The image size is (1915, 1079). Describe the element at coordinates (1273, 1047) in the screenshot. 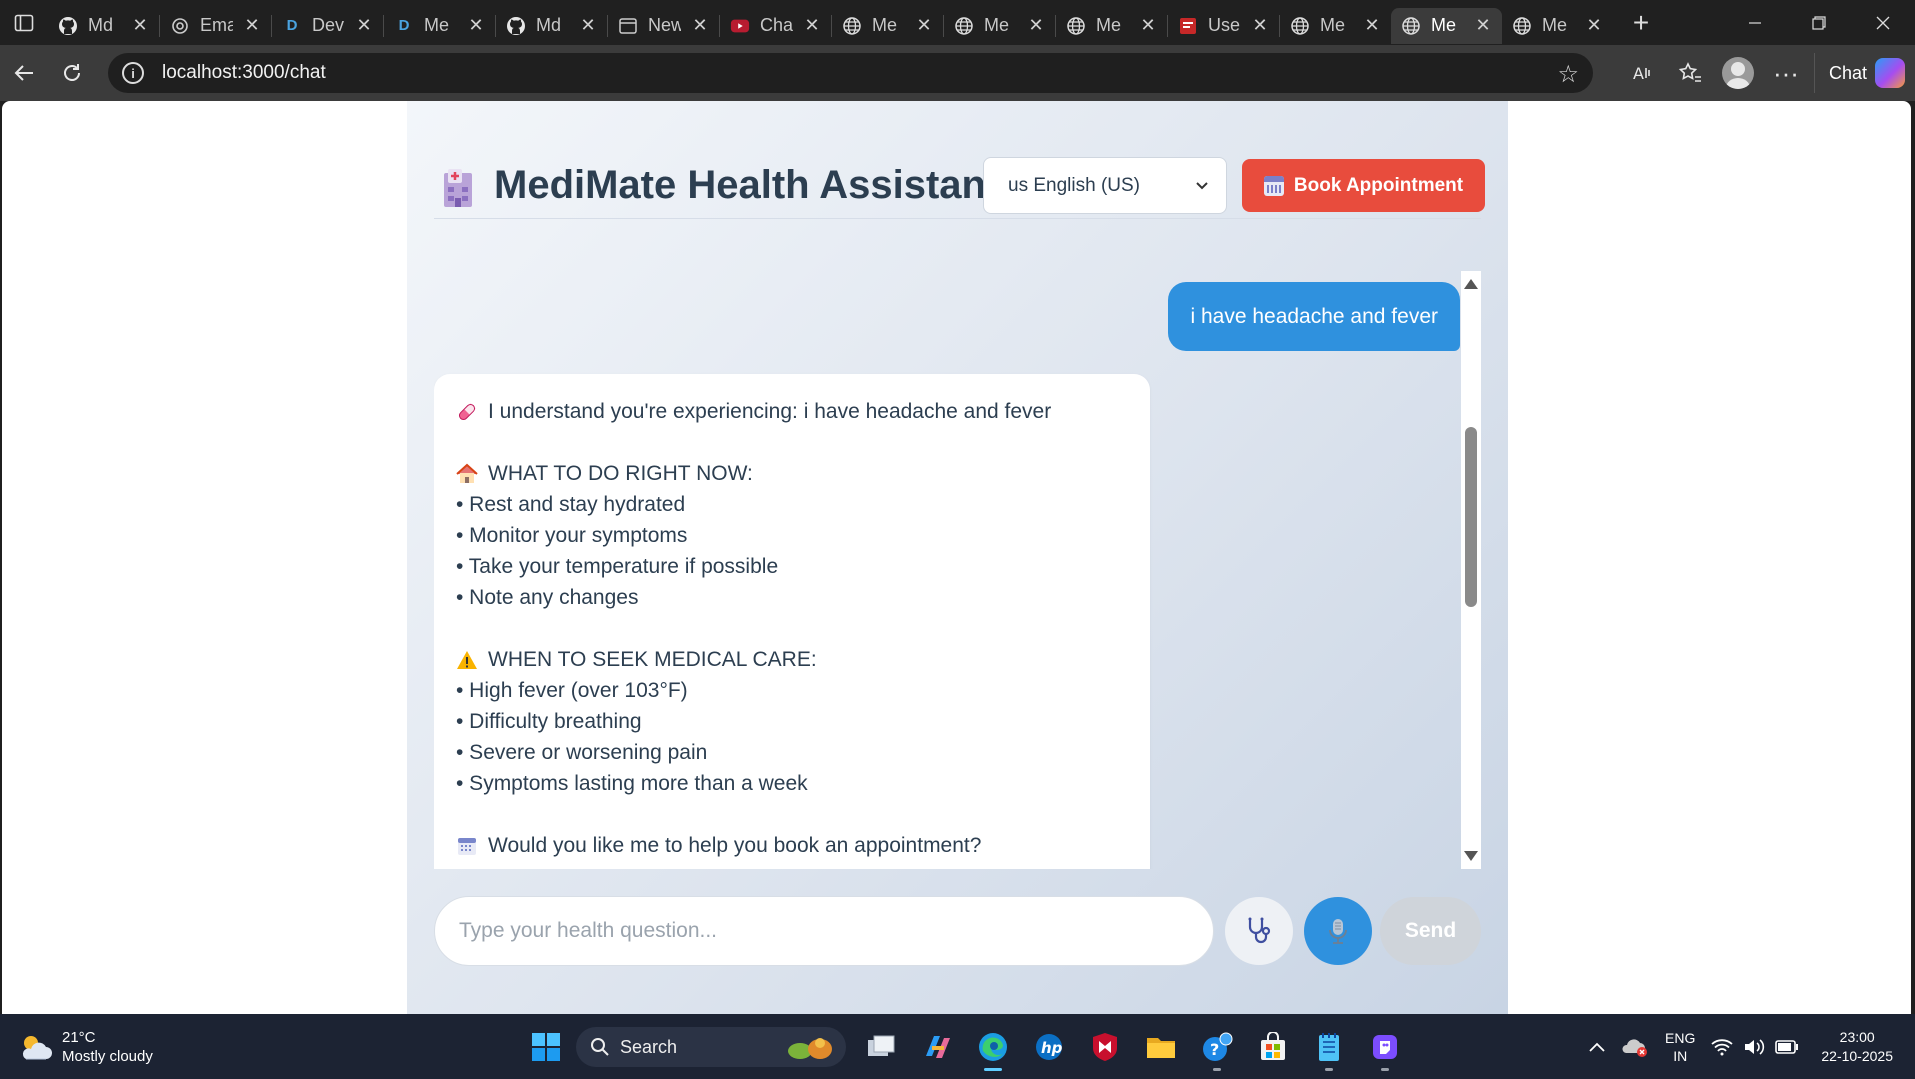

I see `store-app` at that location.